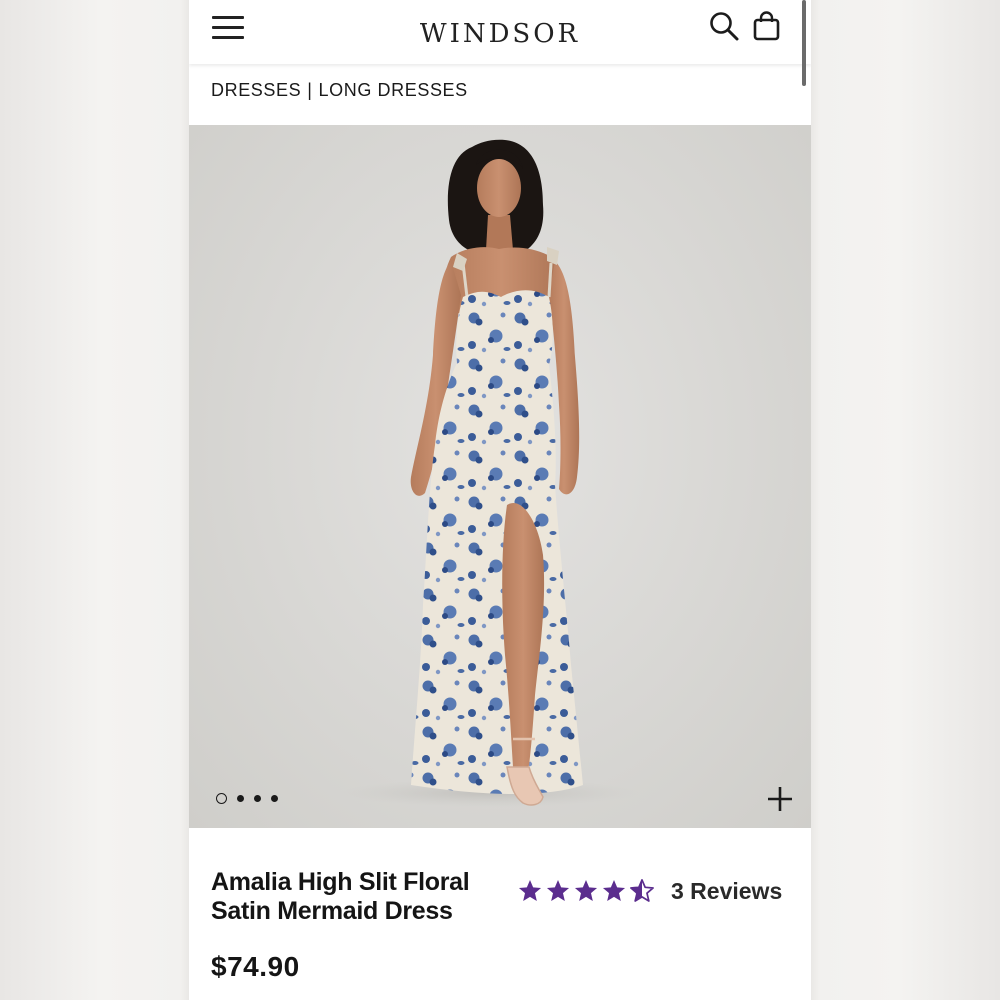 The width and height of the screenshot is (1000, 1000). Describe the element at coordinates (726, 891) in the screenshot. I see `reviews-link: 3 Reviews` at that location.